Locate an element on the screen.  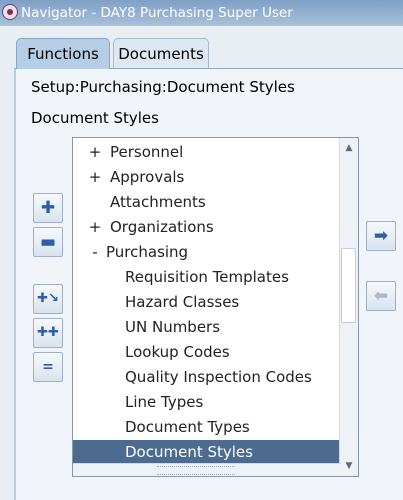
collapse-all-button: = is located at coordinates (48, 367).